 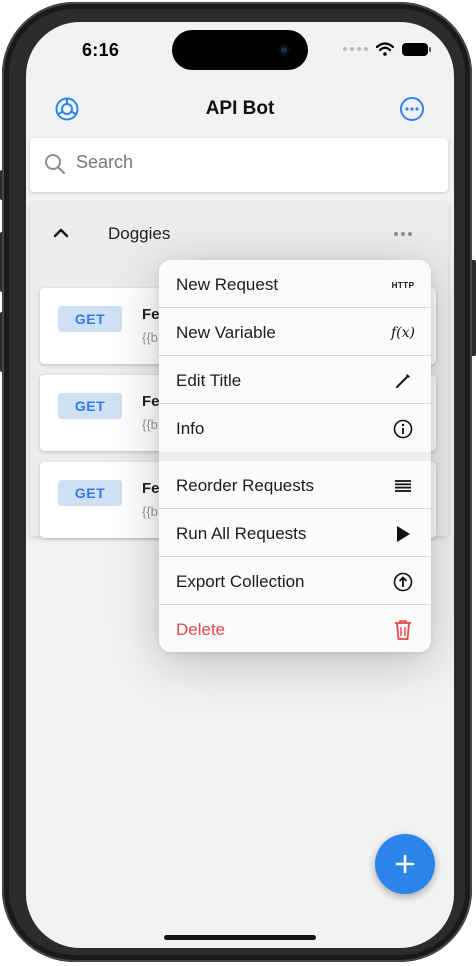 What do you see at coordinates (241, 533) in the screenshot?
I see `menu-item-label: Run All Requests` at bounding box center [241, 533].